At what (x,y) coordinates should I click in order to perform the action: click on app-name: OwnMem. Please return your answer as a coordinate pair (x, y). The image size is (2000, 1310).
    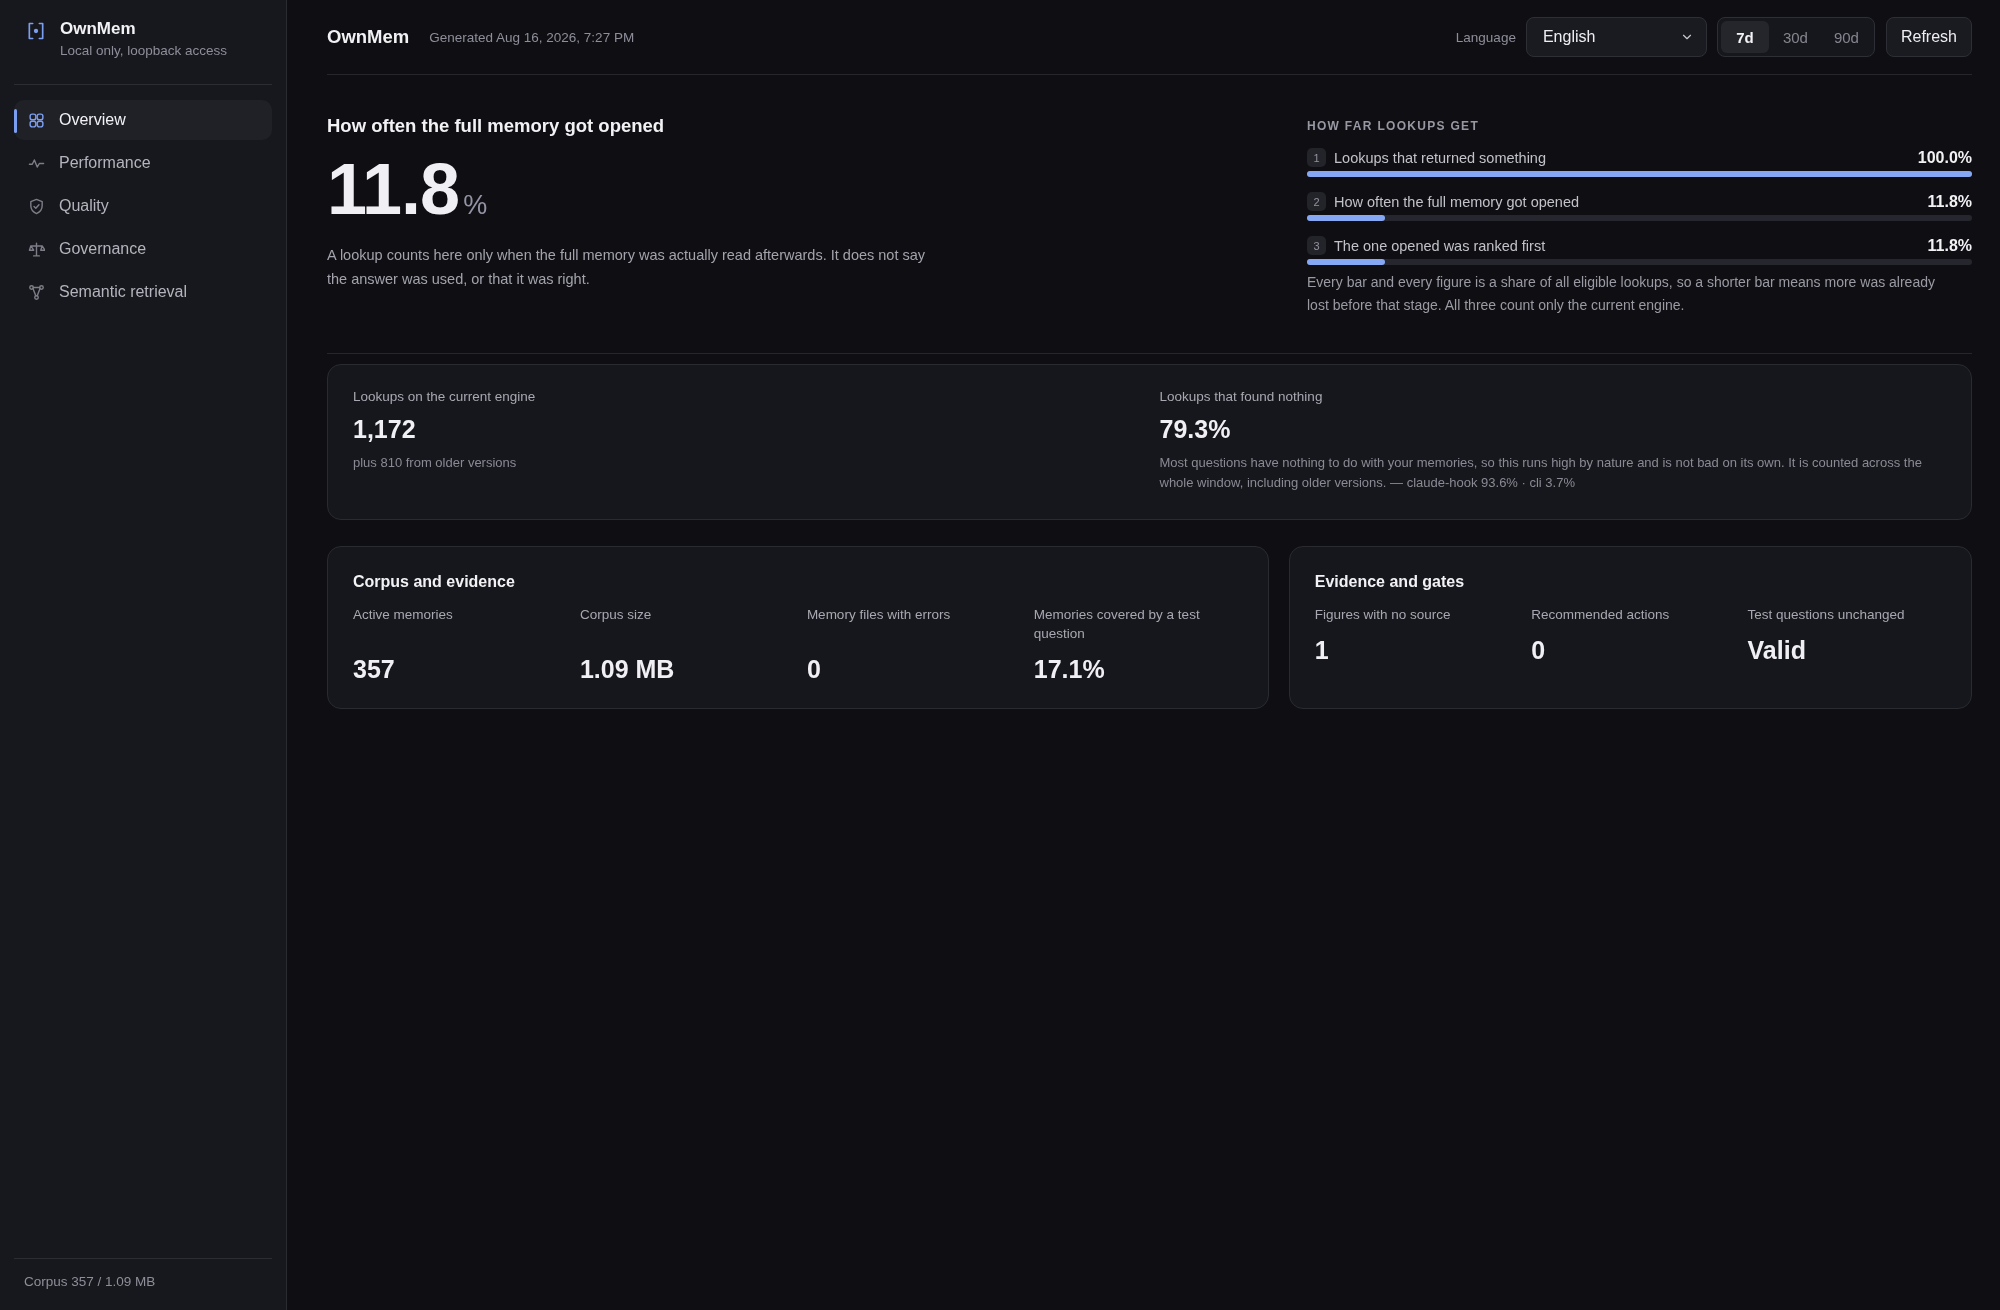
    Looking at the image, I should click on (98, 29).